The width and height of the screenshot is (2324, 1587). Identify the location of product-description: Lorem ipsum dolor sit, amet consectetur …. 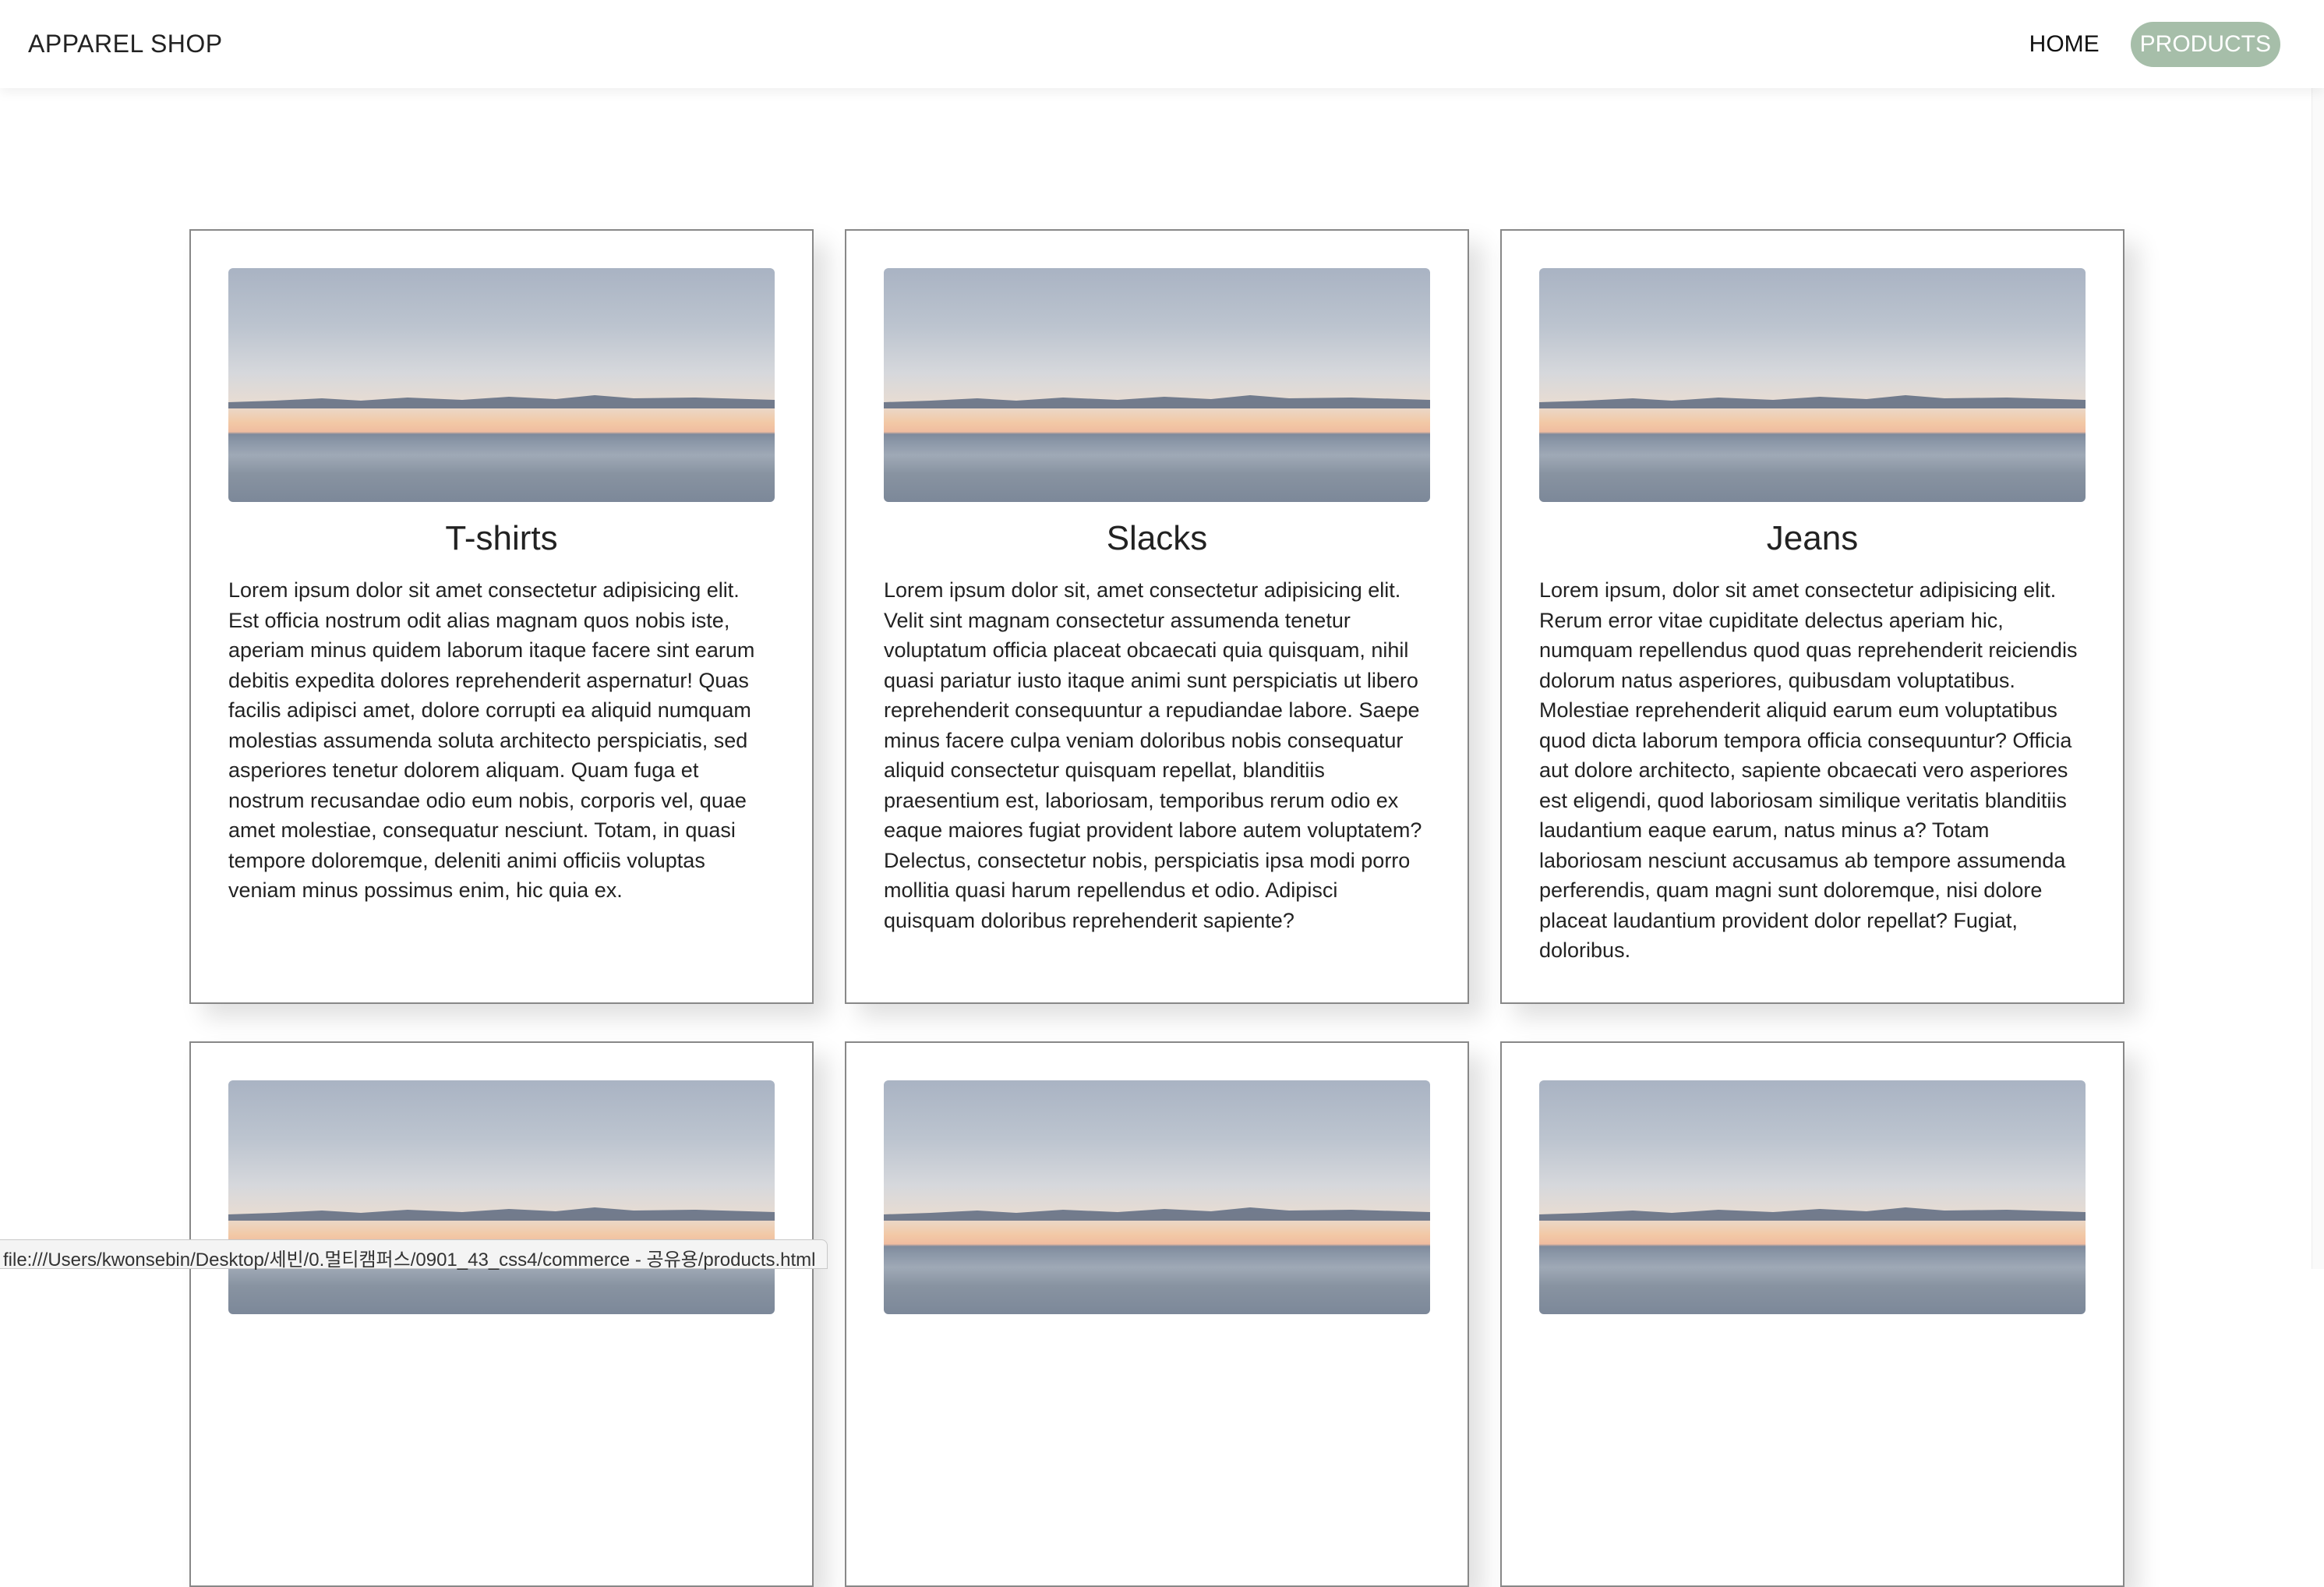
(1153, 755).